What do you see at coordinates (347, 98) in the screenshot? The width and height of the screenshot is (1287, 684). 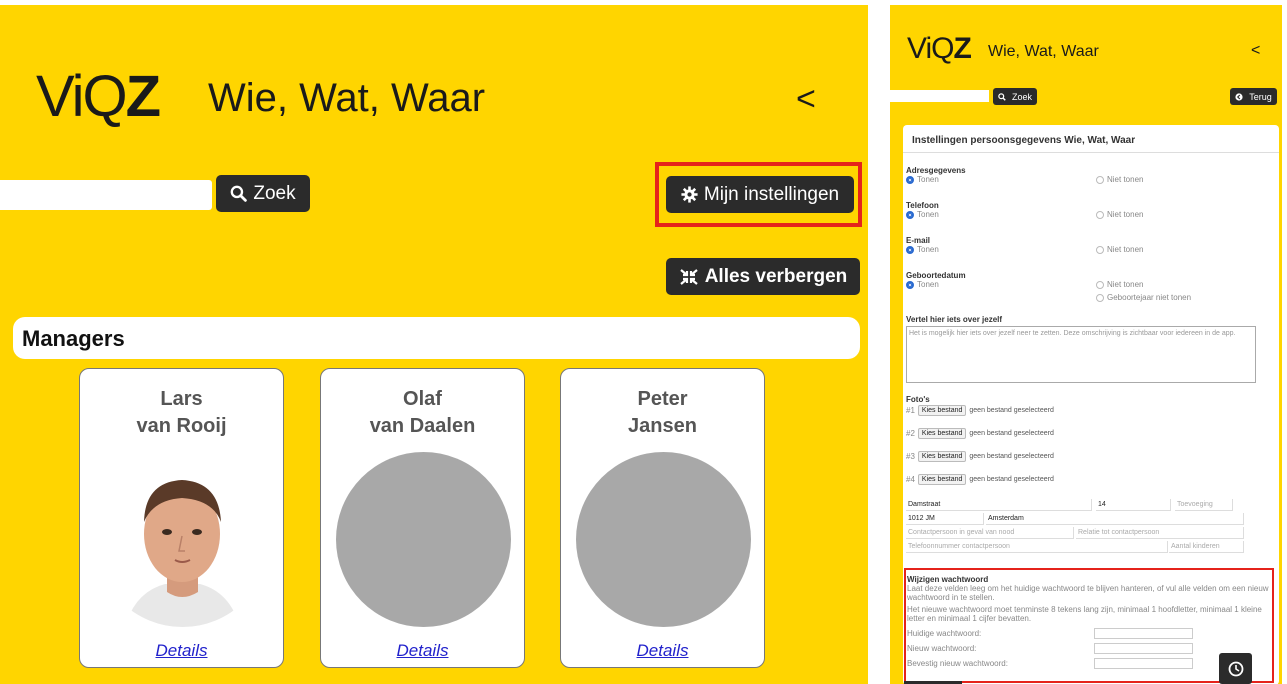 I see `app-title: Wie, Wat, Waar` at bounding box center [347, 98].